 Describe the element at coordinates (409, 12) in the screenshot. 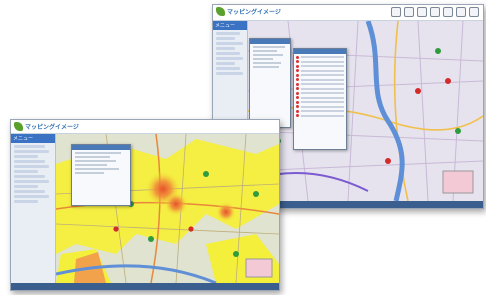

I see `zoom-in-icon` at that location.